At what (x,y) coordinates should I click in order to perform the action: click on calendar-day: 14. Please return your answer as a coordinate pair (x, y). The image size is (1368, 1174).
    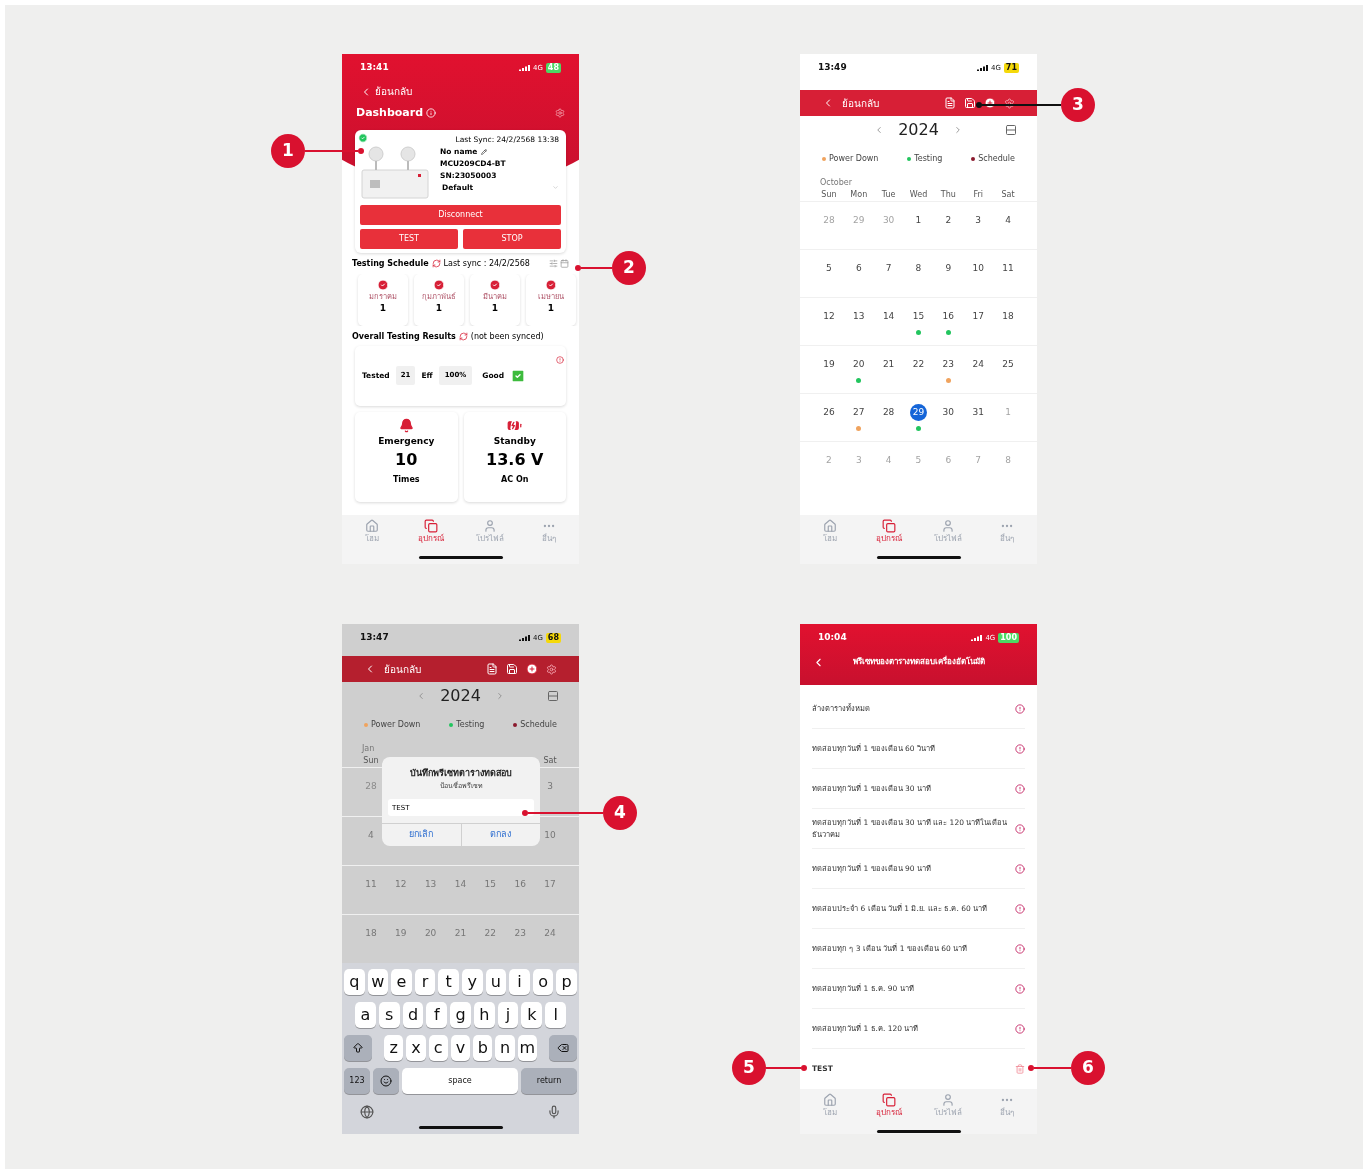
    Looking at the image, I should click on (889, 316).